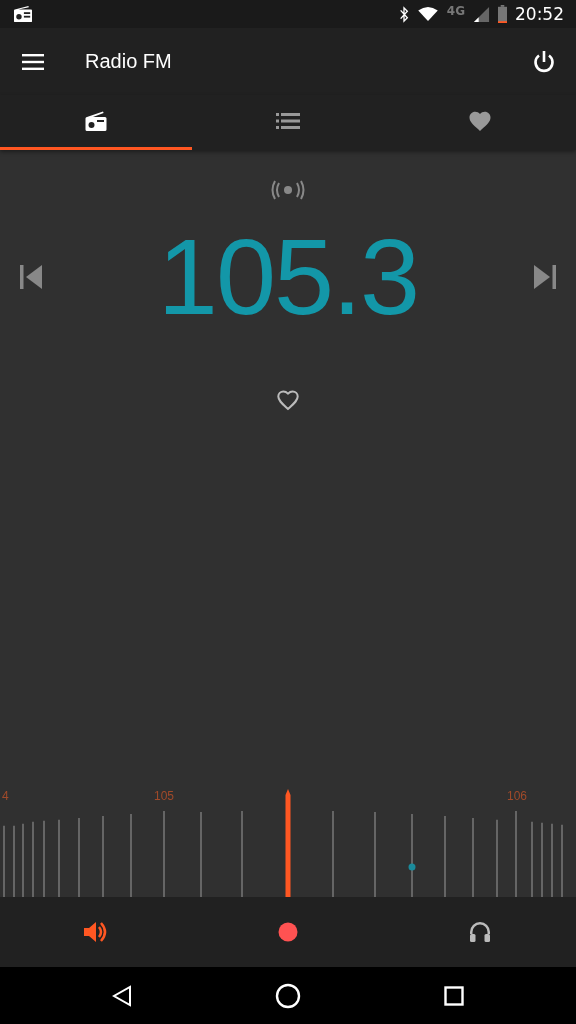 The width and height of the screenshot is (576, 1024). Describe the element at coordinates (480, 121) in the screenshot. I see `heart-icon` at that location.